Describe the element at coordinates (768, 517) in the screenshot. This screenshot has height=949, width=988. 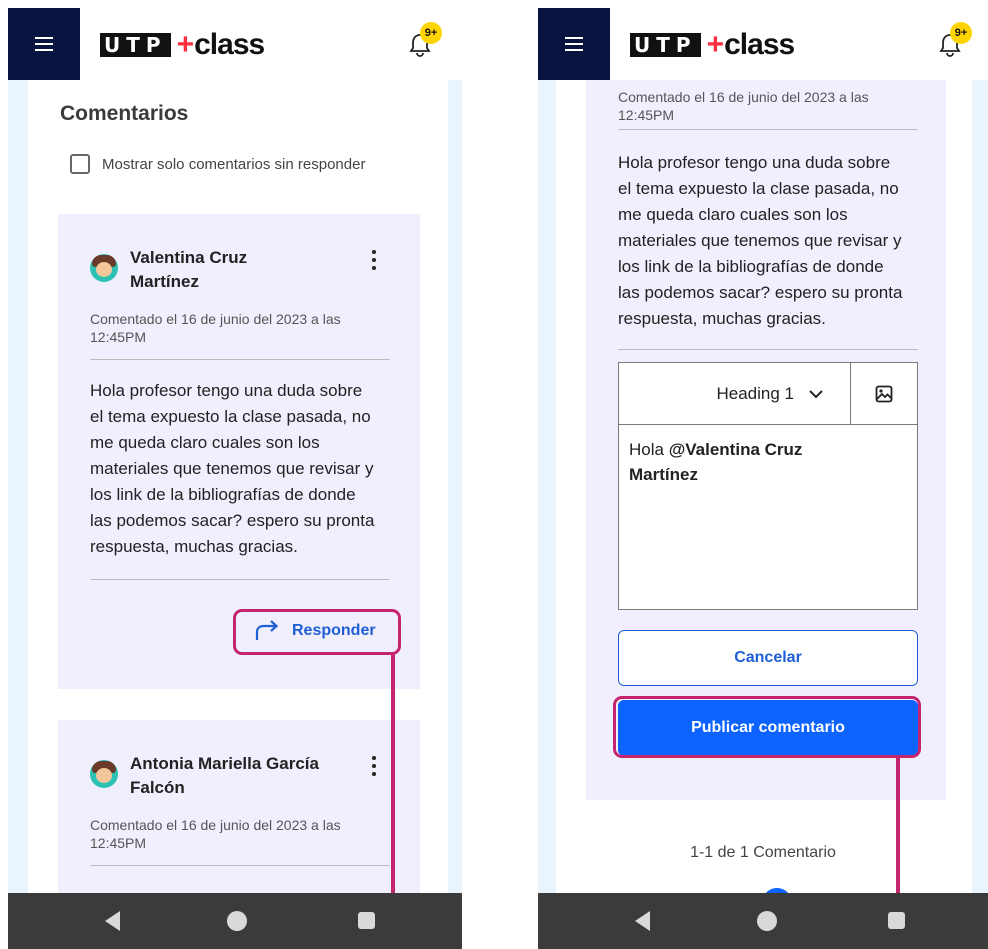
I see `reply-textarea: Hola @Valentina Cruz Martínez` at that location.